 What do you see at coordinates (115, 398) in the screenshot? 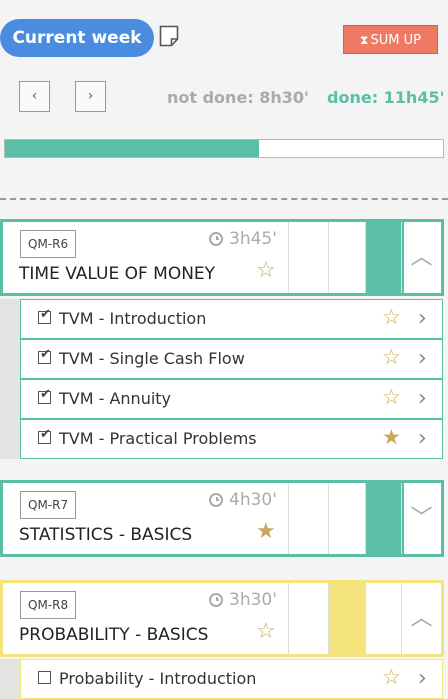
I see `item-label: TVM - Annuity` at bounding box center [115, 398].